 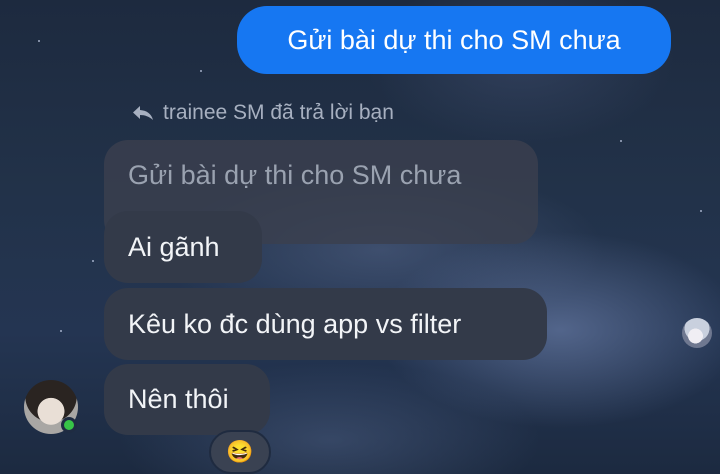 What do you see at coordinates (697, 333) in the screenshot?
I see `read-receipt-avatar` at bounding box center [697, 333].